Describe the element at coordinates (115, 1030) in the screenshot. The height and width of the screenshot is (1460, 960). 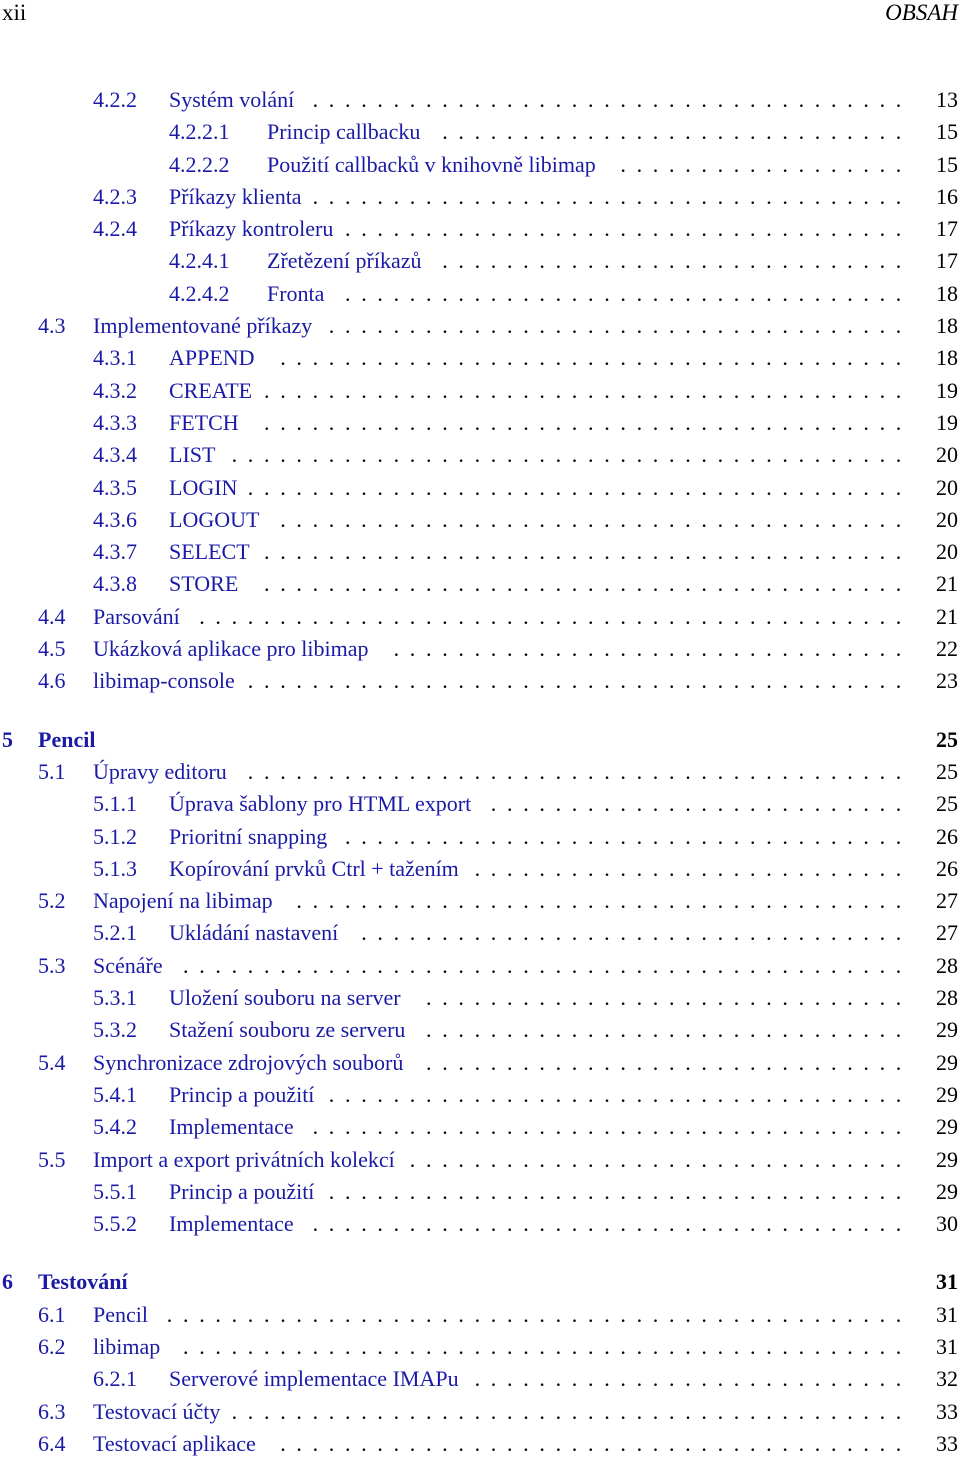
I see `toc-entry-number: 5.3.2` at that location.